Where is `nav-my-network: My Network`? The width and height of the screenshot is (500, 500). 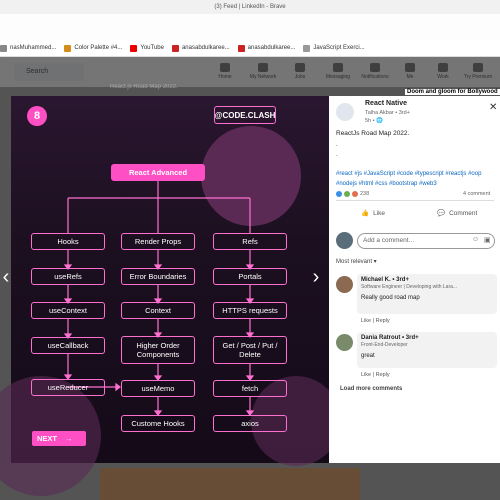 nav-my-network: My Network is located at coordinates (263, 71).